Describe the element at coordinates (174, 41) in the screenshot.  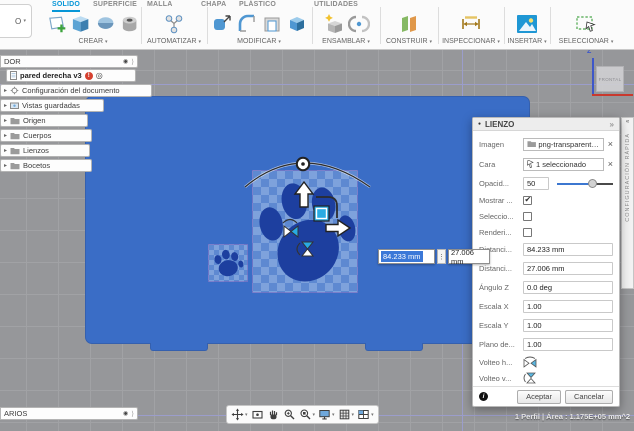
I see `group-label-automatizar: AUTOMATIZAR ▾` at that location.